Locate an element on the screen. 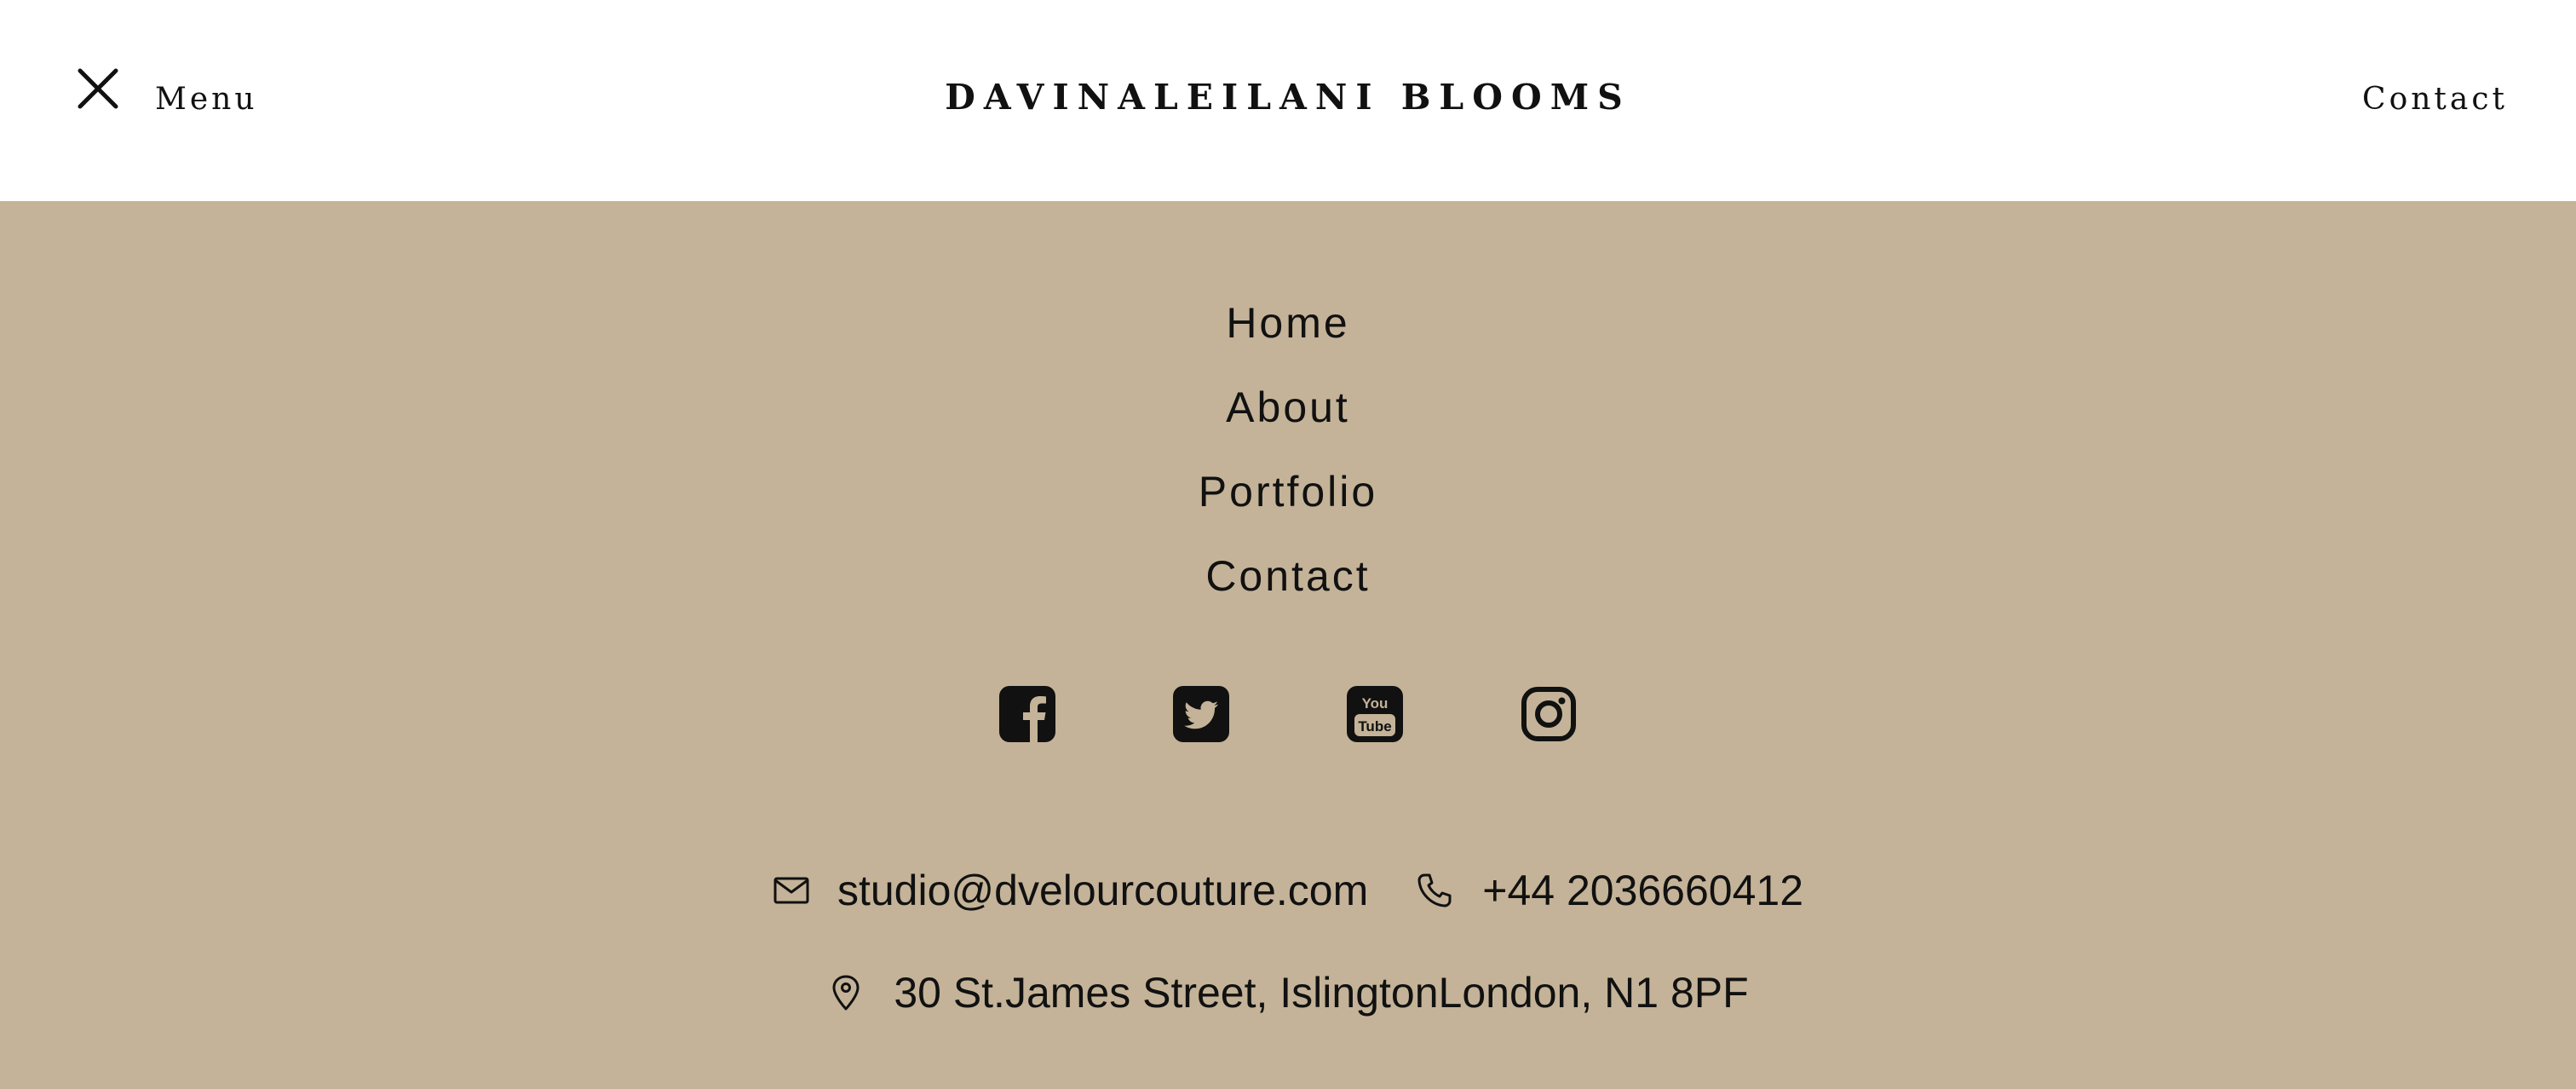  nav-item-home: Home is located at coordinates (1288, 323).